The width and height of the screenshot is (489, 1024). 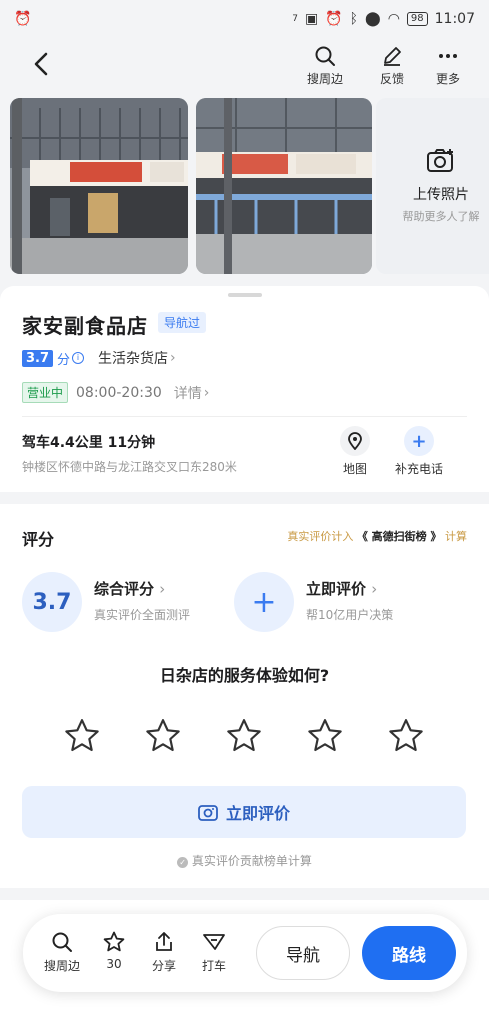 I want to click on rate-now-link: 立即评价 ›, so click(x=341, y=588).